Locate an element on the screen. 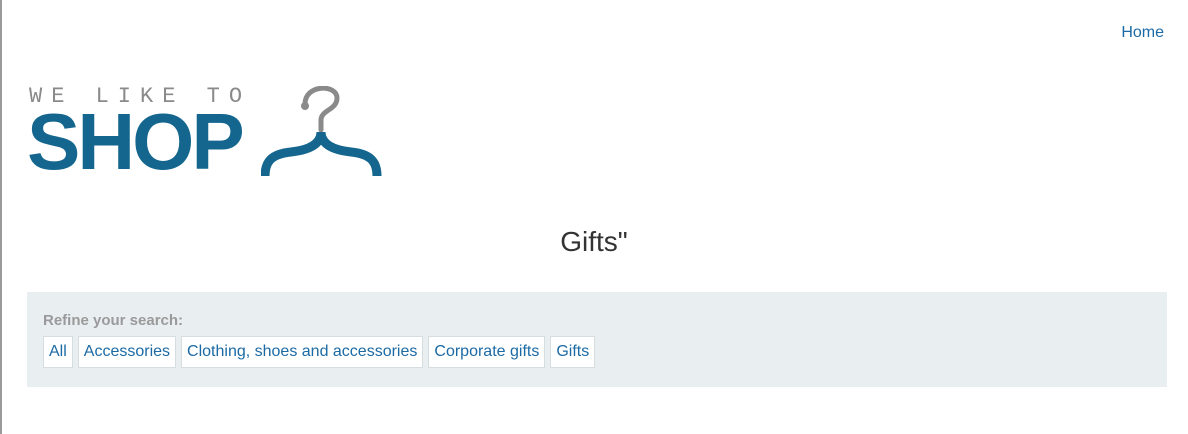 The image size is (1188, 434). filter-accessories: Accessories is located at coordinates (127, 352).